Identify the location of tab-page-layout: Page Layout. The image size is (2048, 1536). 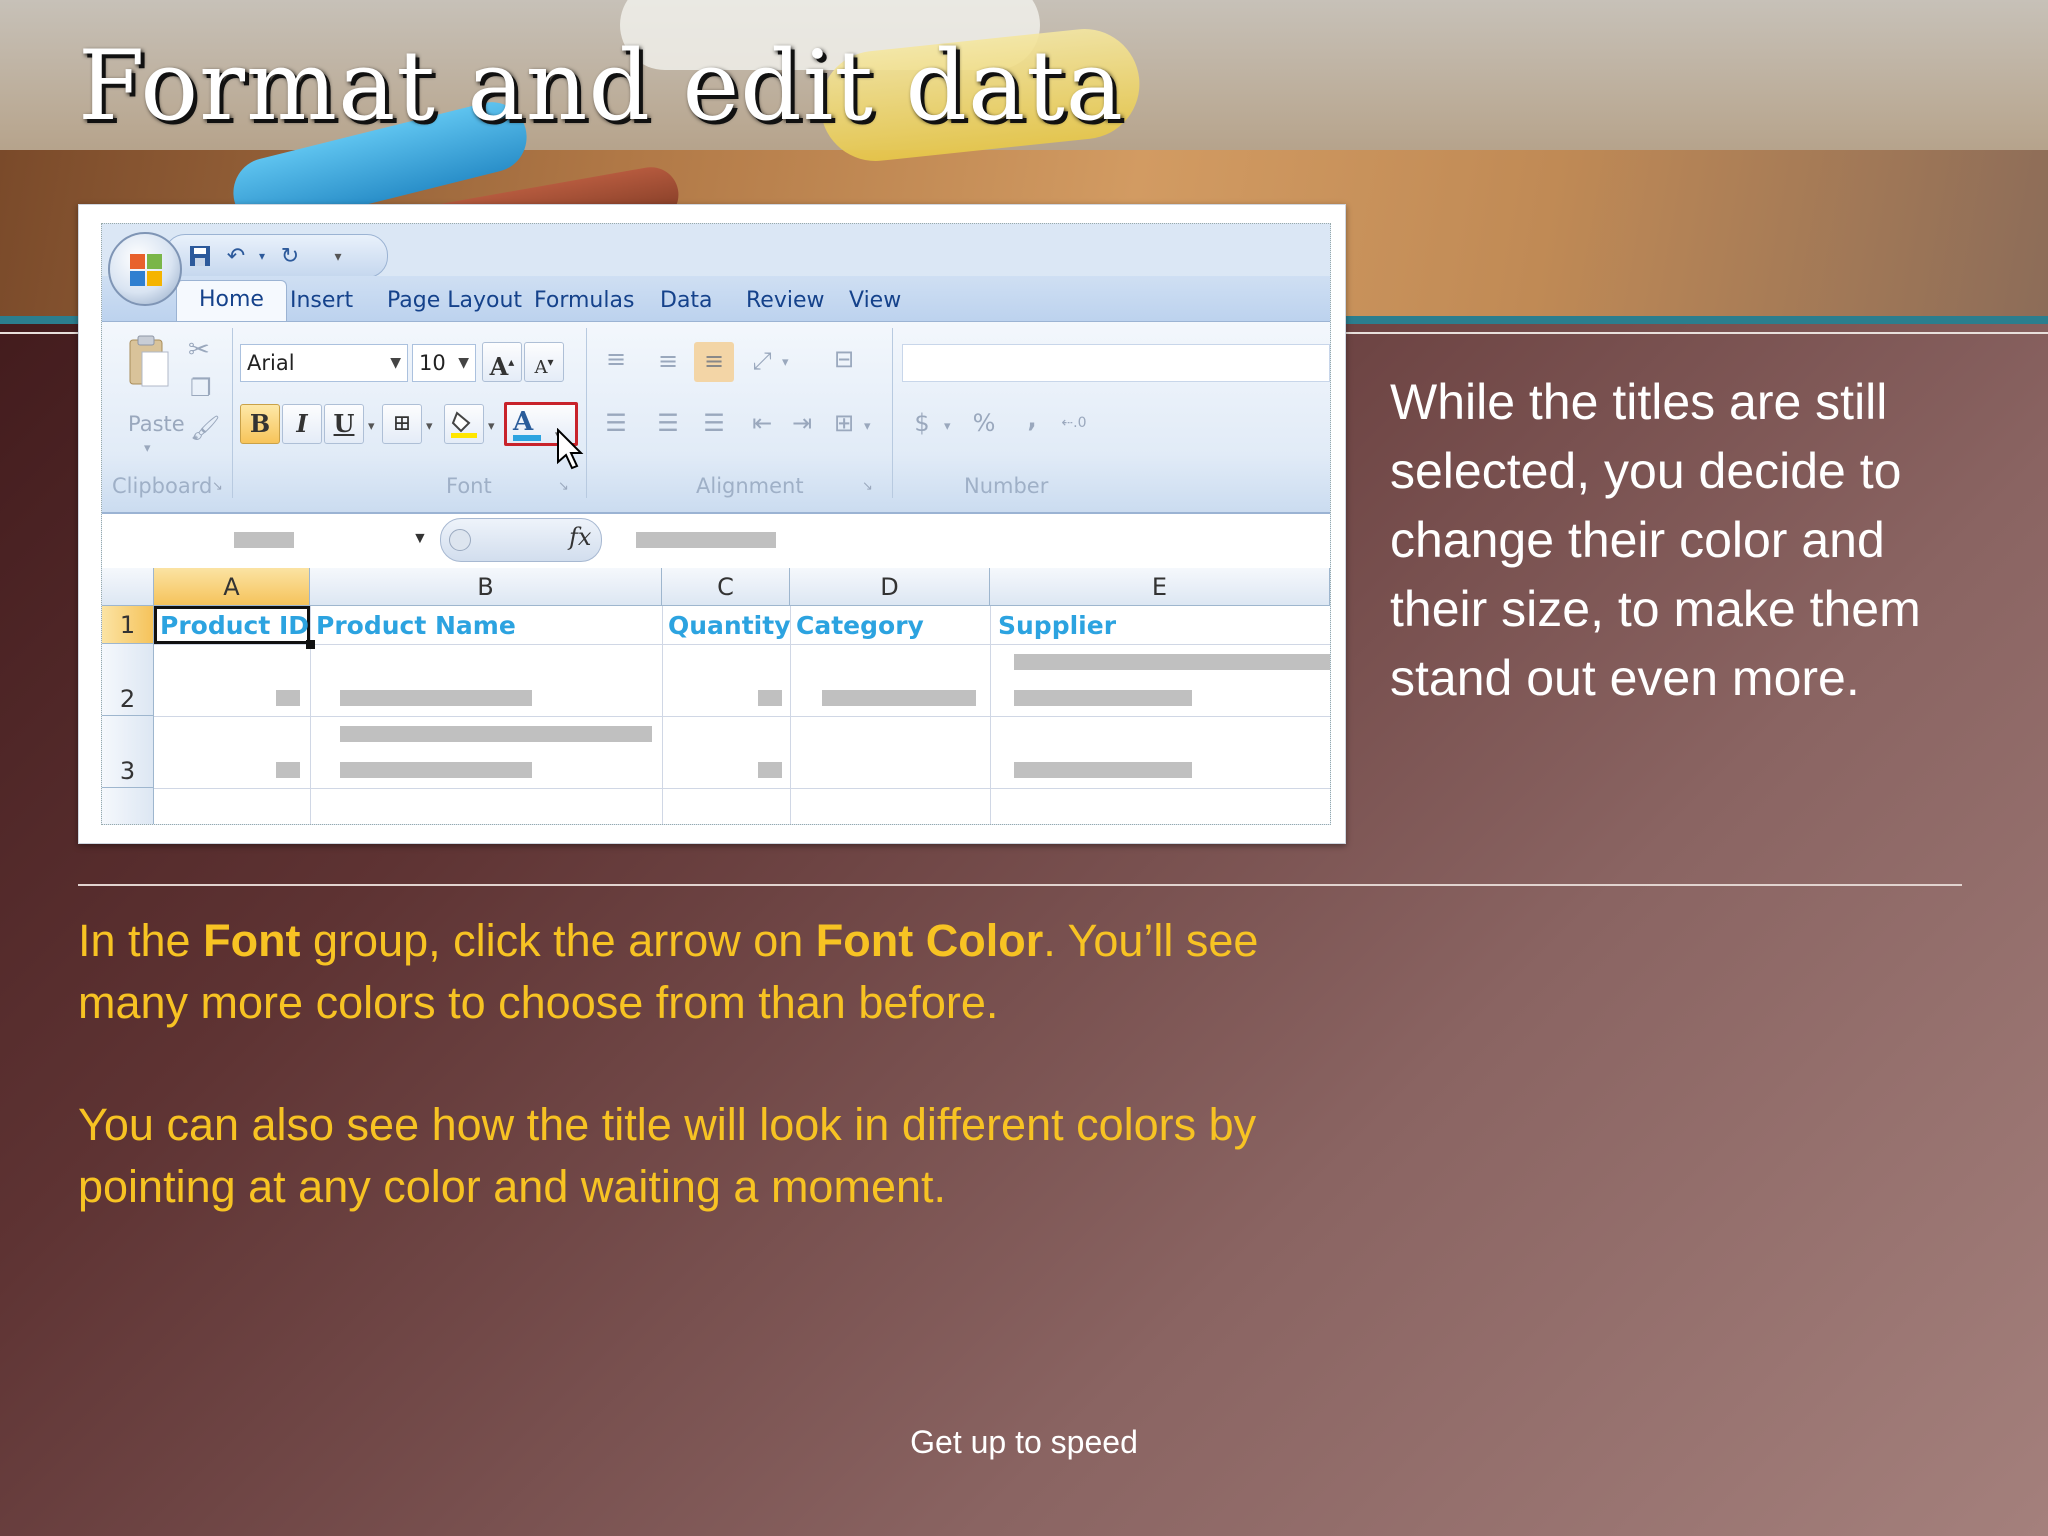
(454, 300).